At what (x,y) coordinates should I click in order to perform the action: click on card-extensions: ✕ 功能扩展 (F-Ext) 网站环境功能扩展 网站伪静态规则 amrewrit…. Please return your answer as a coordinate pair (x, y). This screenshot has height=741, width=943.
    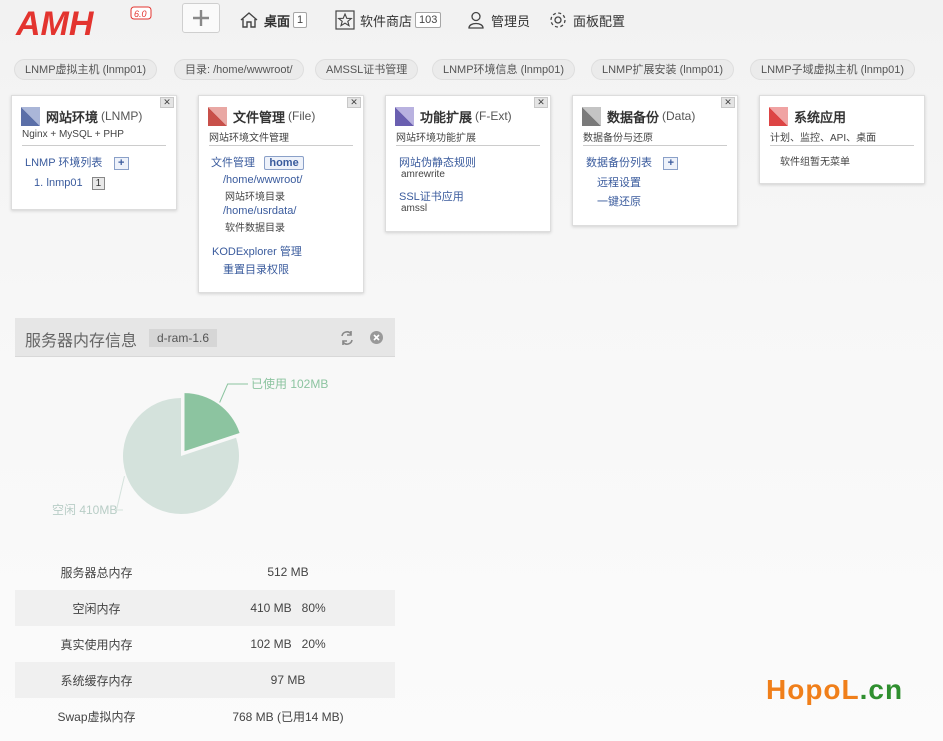
    Looking at the image, I should click on (468, 163).